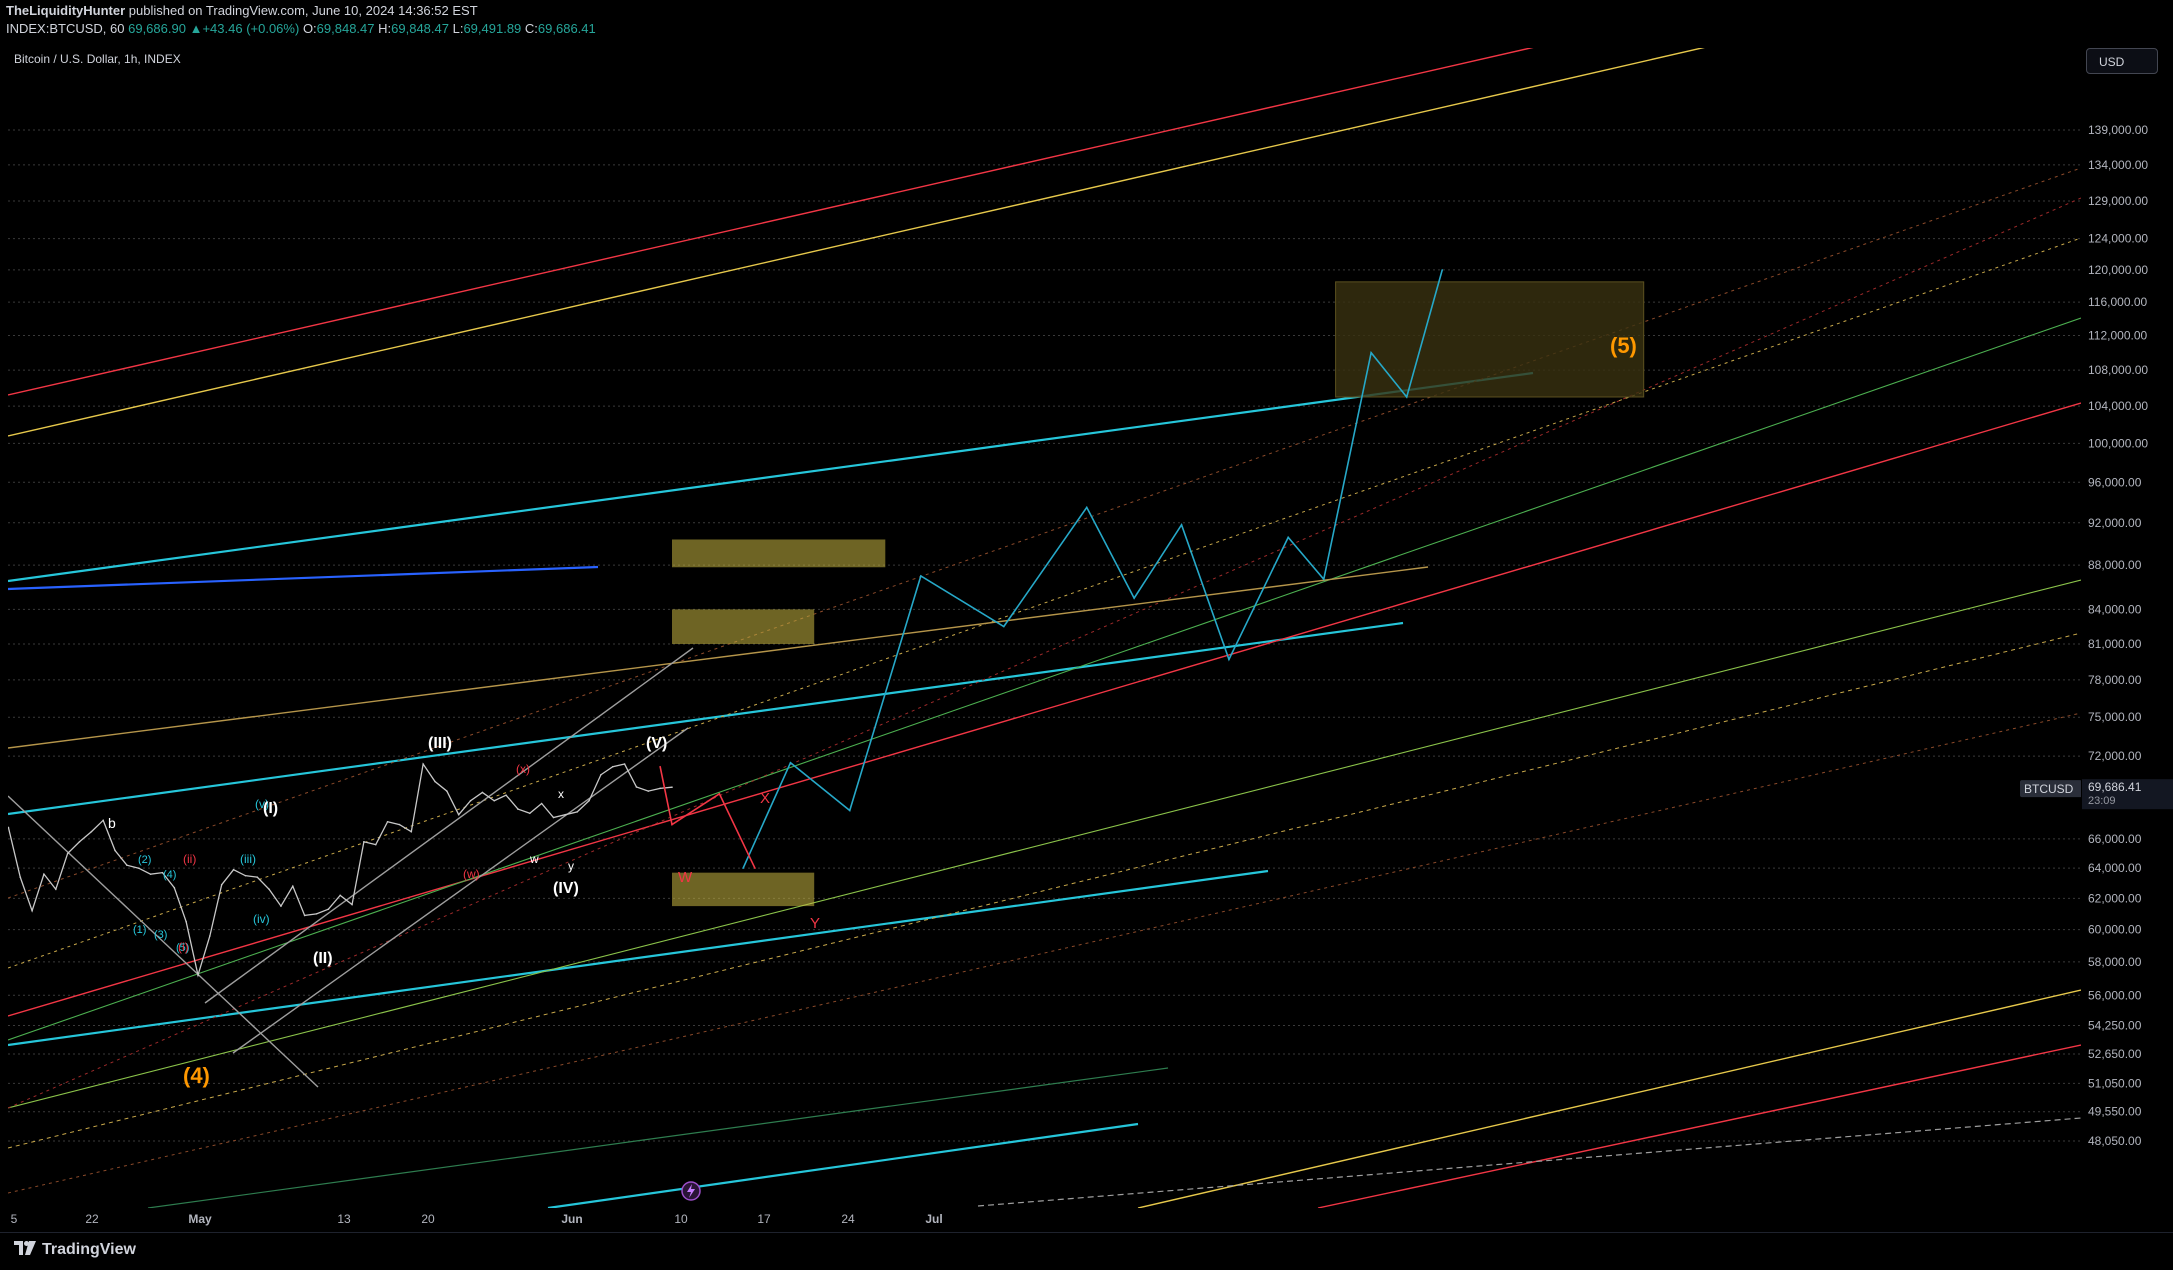 Image resolution: width=2173 pixels, height=1270 pixels. Describe the element at coordinates (571, 866) in the screenshot. I see `wave-label: y` at that location.